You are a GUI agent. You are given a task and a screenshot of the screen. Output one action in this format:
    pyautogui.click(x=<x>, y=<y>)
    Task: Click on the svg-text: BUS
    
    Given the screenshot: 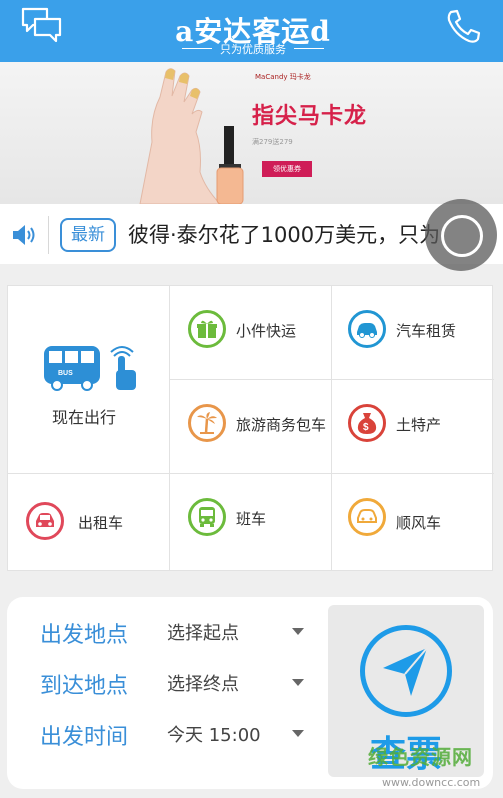 What is the action you would take?
    pyautogui.click(x=65, y=373)
    